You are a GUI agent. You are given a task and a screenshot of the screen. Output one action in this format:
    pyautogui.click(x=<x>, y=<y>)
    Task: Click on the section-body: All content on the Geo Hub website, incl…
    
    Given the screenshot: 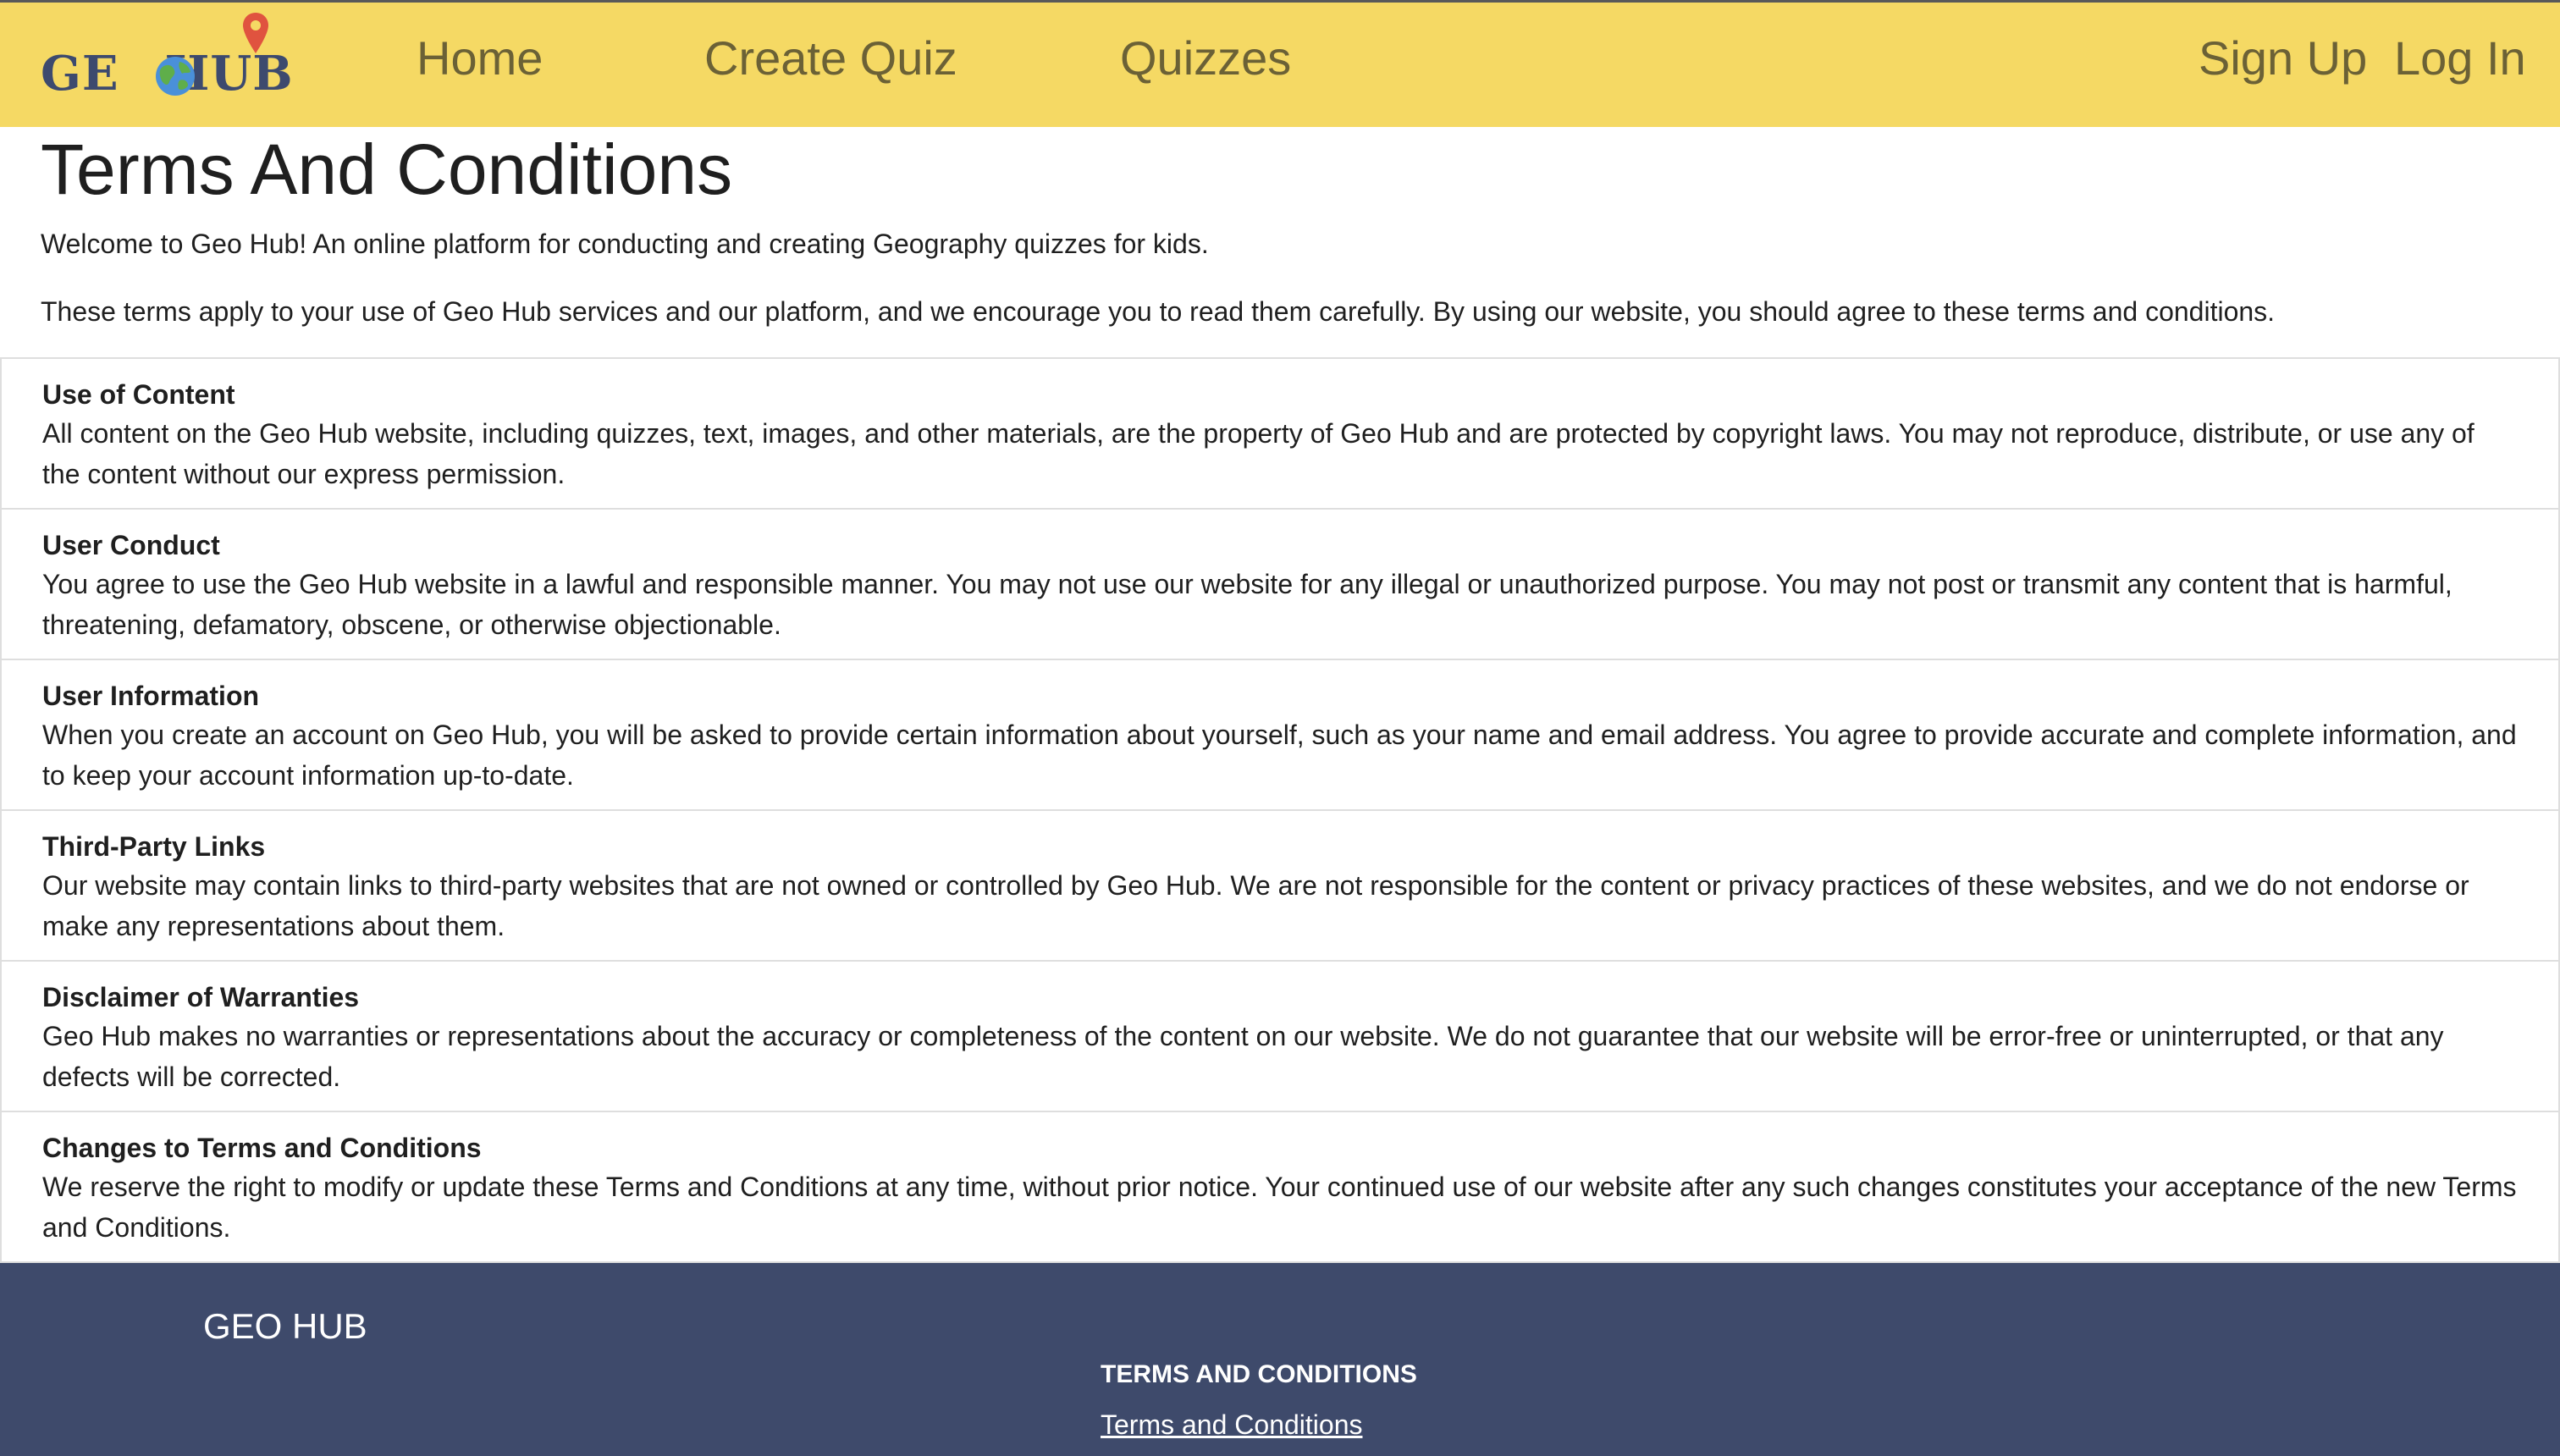 What is the action you would take?
    pyautogui.click(x=1258, y=453)
    